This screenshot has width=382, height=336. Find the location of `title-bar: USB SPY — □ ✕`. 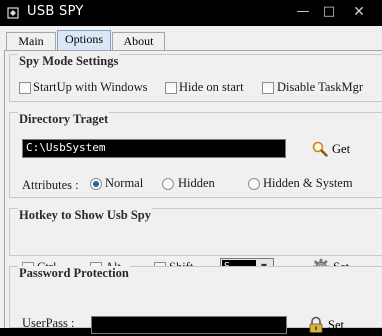

title-bar: USB SPY — □ ✕ is located at coordinates (191, 13).